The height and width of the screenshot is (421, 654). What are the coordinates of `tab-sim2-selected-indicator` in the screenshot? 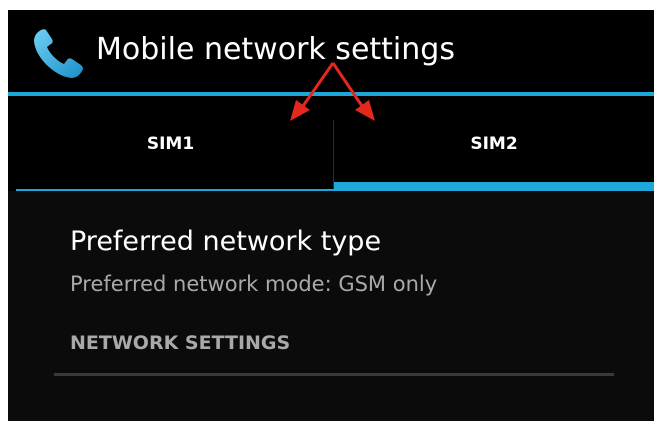 It's located at (494, 186).